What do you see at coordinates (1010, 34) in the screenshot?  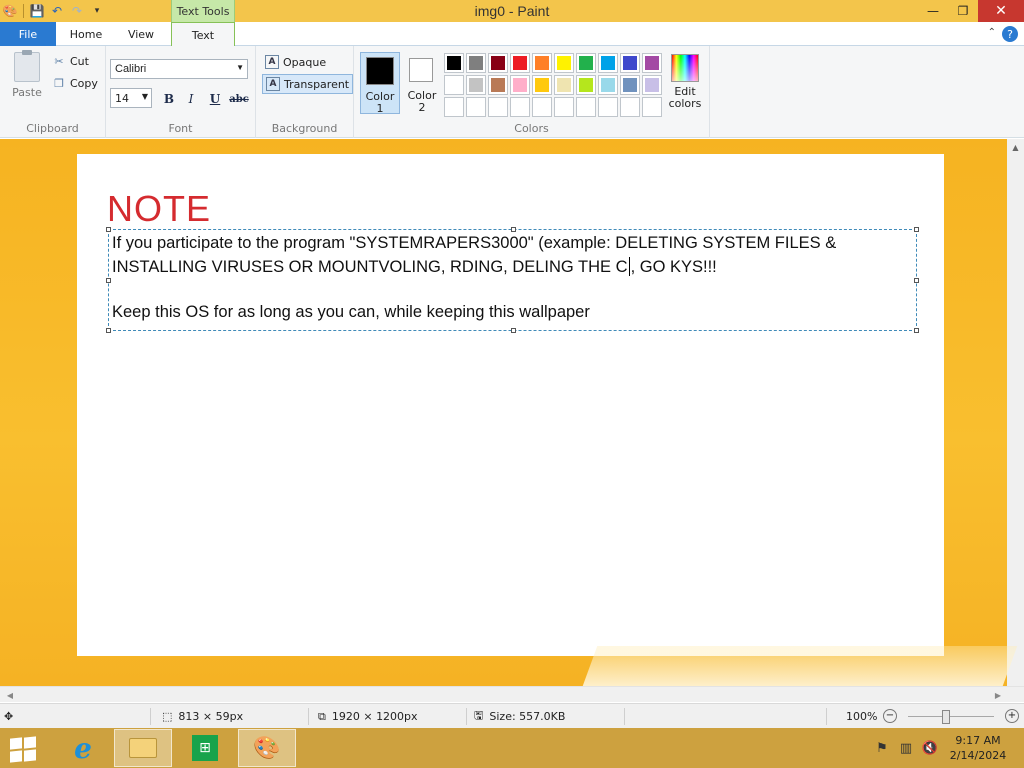 I see `help-icon: ?` at bounding box center [1010, 34].